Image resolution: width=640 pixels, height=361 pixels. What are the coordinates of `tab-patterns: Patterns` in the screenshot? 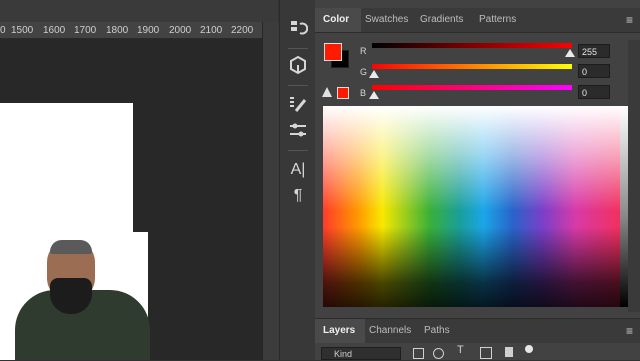 It's located at (497, 20).